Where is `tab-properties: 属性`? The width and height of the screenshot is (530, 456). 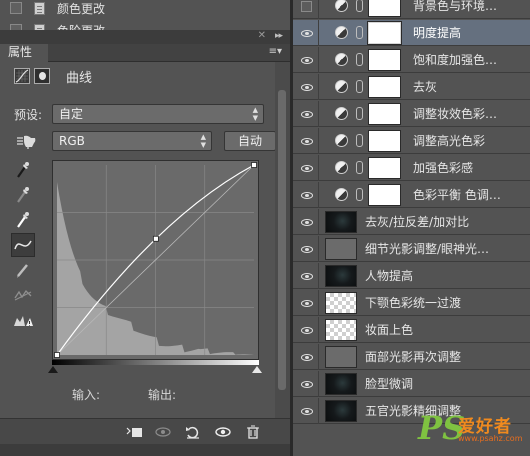 tab-properties: 属性 is located at coordinates (24, 53).